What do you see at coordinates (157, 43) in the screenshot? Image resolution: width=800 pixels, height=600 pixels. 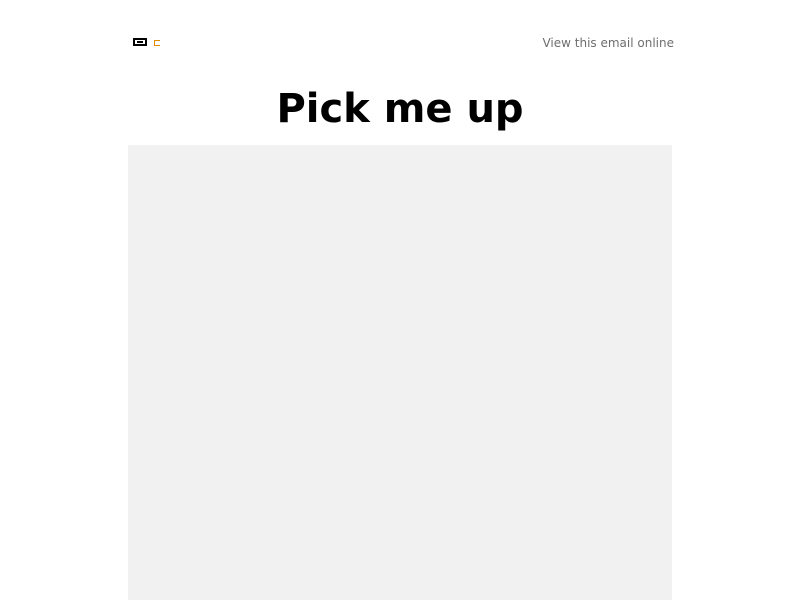 I see `broken-image-icon-secondary` at bounding box center [157, 43].